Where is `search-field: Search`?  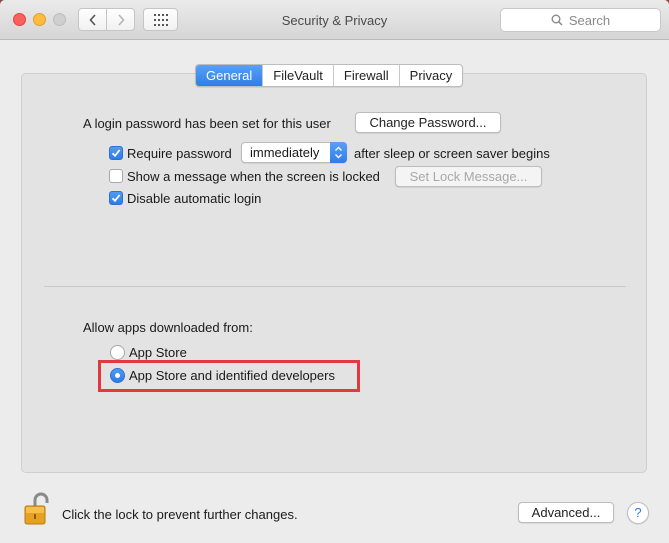
search-field: Search is located at coordinates (580, 20).